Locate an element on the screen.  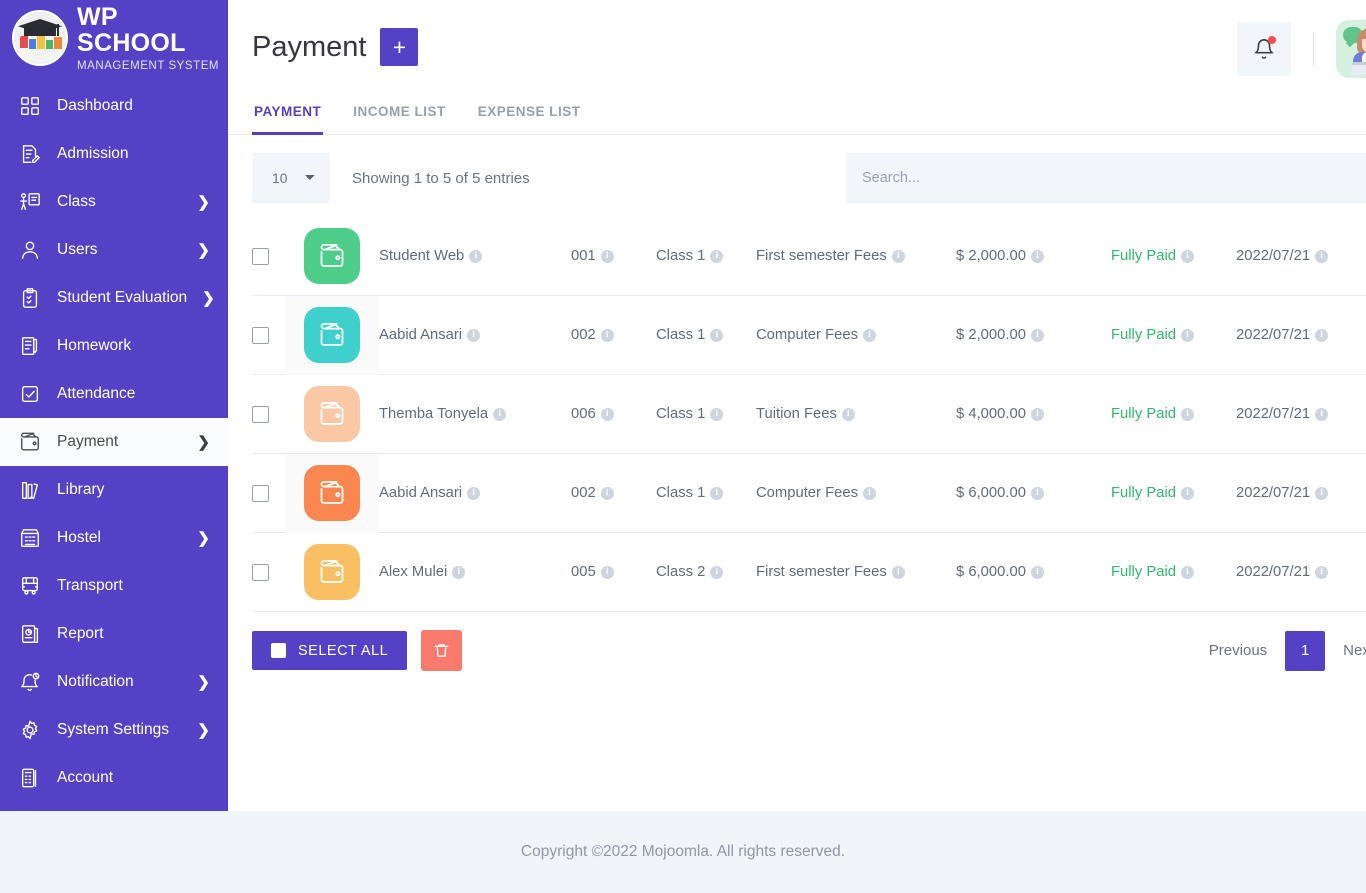
pagination-next: Next is located at coordinates (1345, 651).